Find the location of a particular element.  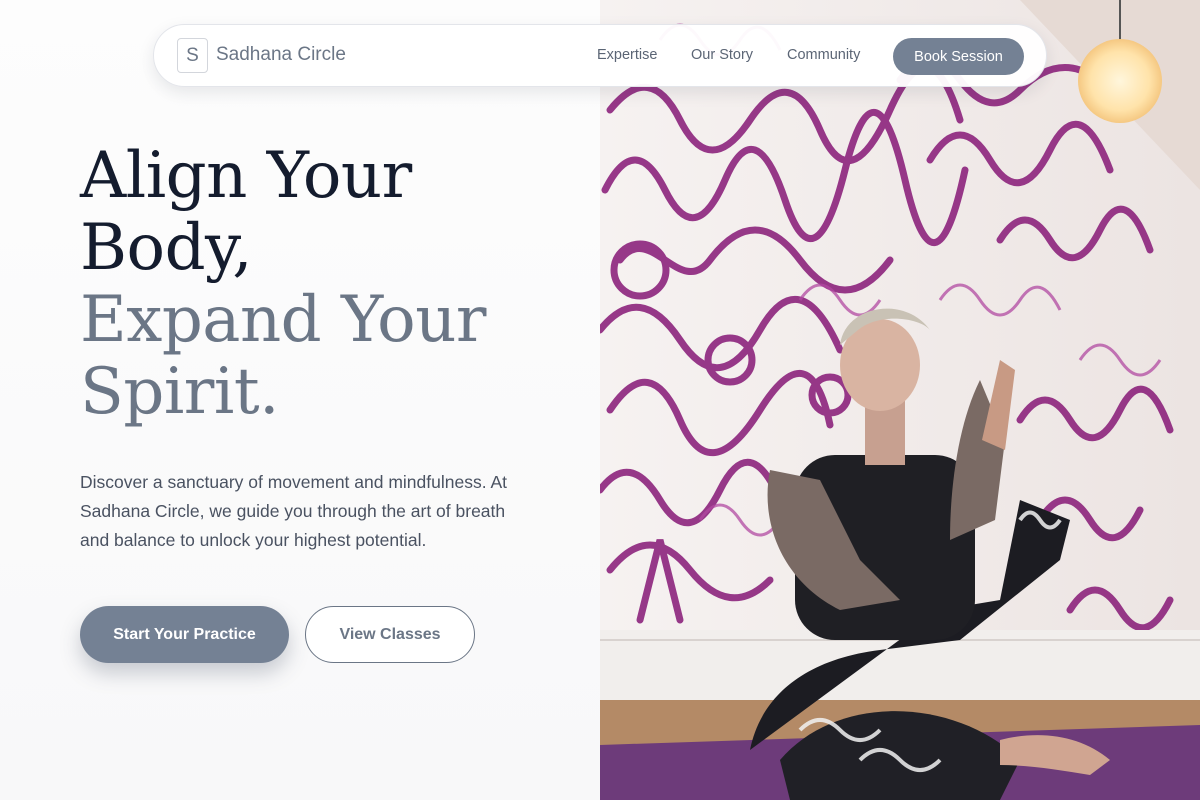

headline-line-2: Body, is located at coordinates (166, 248).